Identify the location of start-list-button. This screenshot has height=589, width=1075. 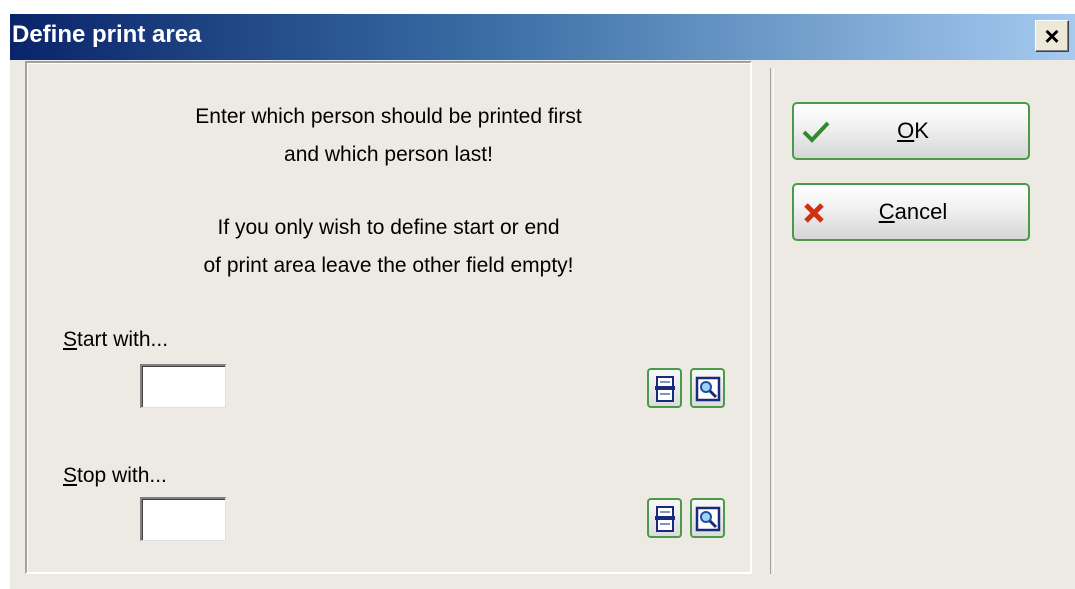
(664, 388).